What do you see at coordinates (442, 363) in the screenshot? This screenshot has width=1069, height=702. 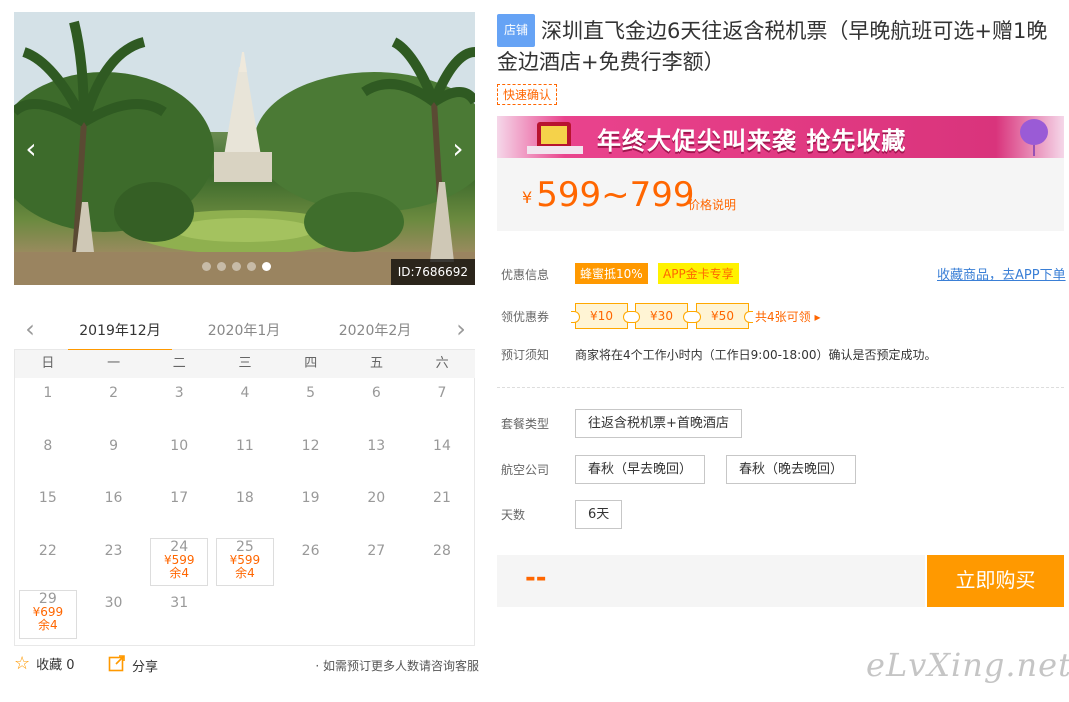 I see `weekday-label: 六` at bounding box center [442, 363].